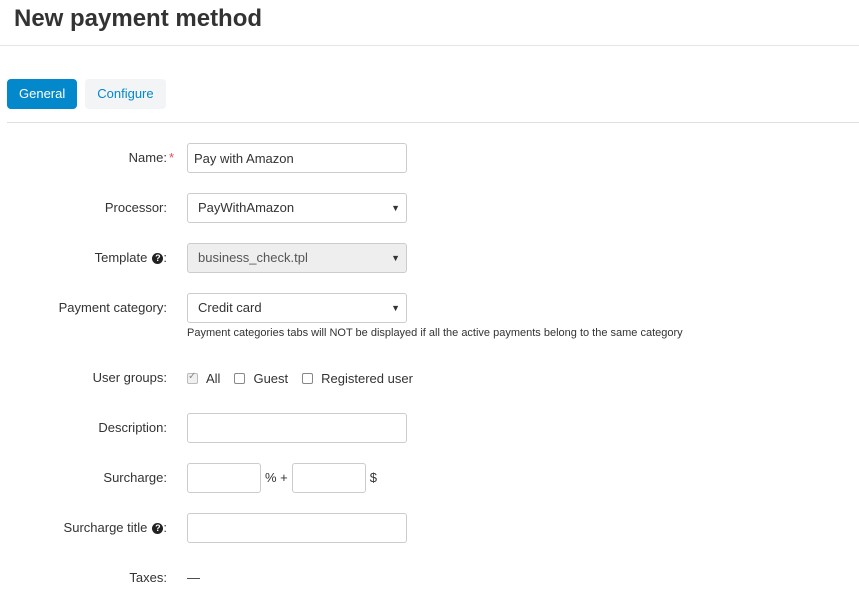 The height and width of the screenshot is (597, 859). What do you see at coordinates (115, 527) in the screenshot?
I see `surcharge-title-label: Surcharge title?:` at bounding box center [115, 527].